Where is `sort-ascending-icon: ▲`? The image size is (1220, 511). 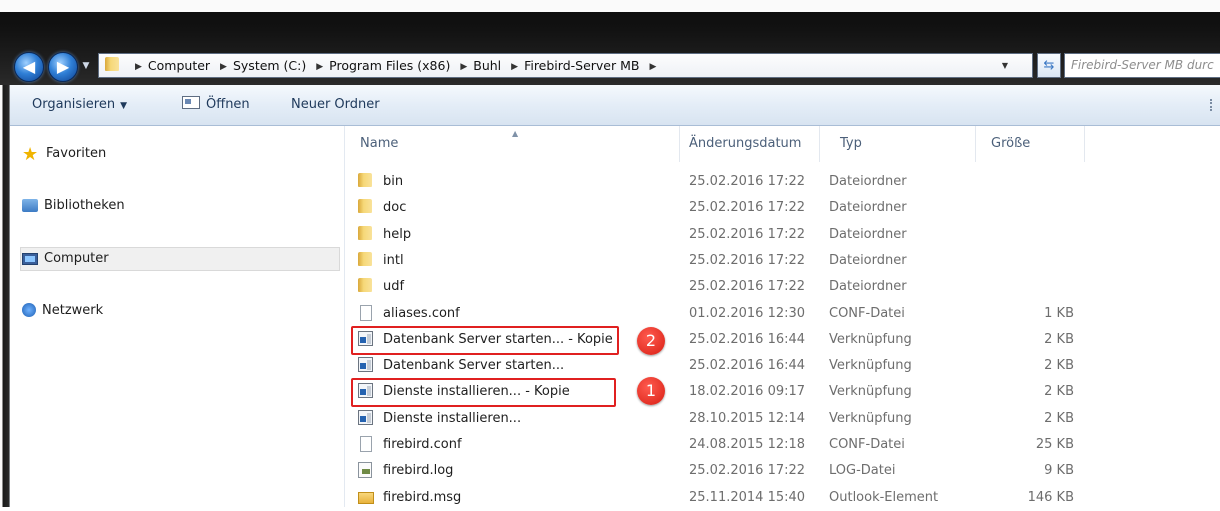
sort-ascending-icon: ▲ is located at coordinates (515, 133).